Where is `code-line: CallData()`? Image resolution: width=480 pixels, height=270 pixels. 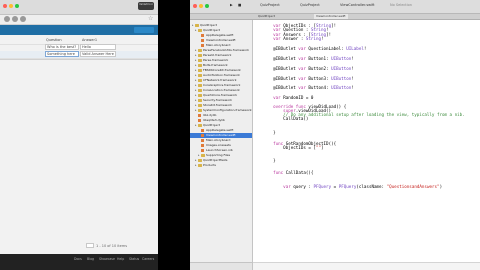
code-line: CallData() is located at coordinates (285, 118).